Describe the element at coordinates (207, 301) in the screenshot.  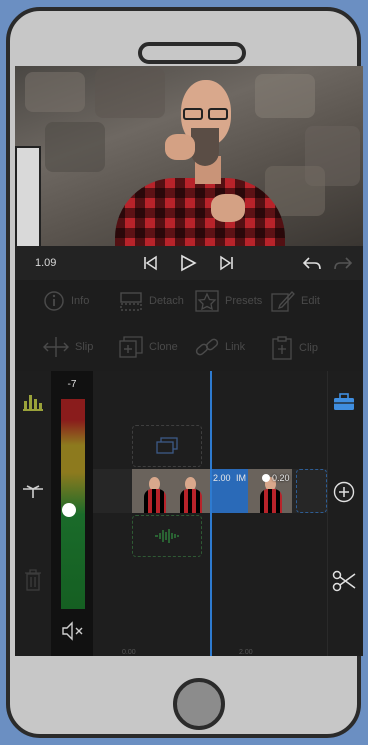
I see `star-icon` at that location.